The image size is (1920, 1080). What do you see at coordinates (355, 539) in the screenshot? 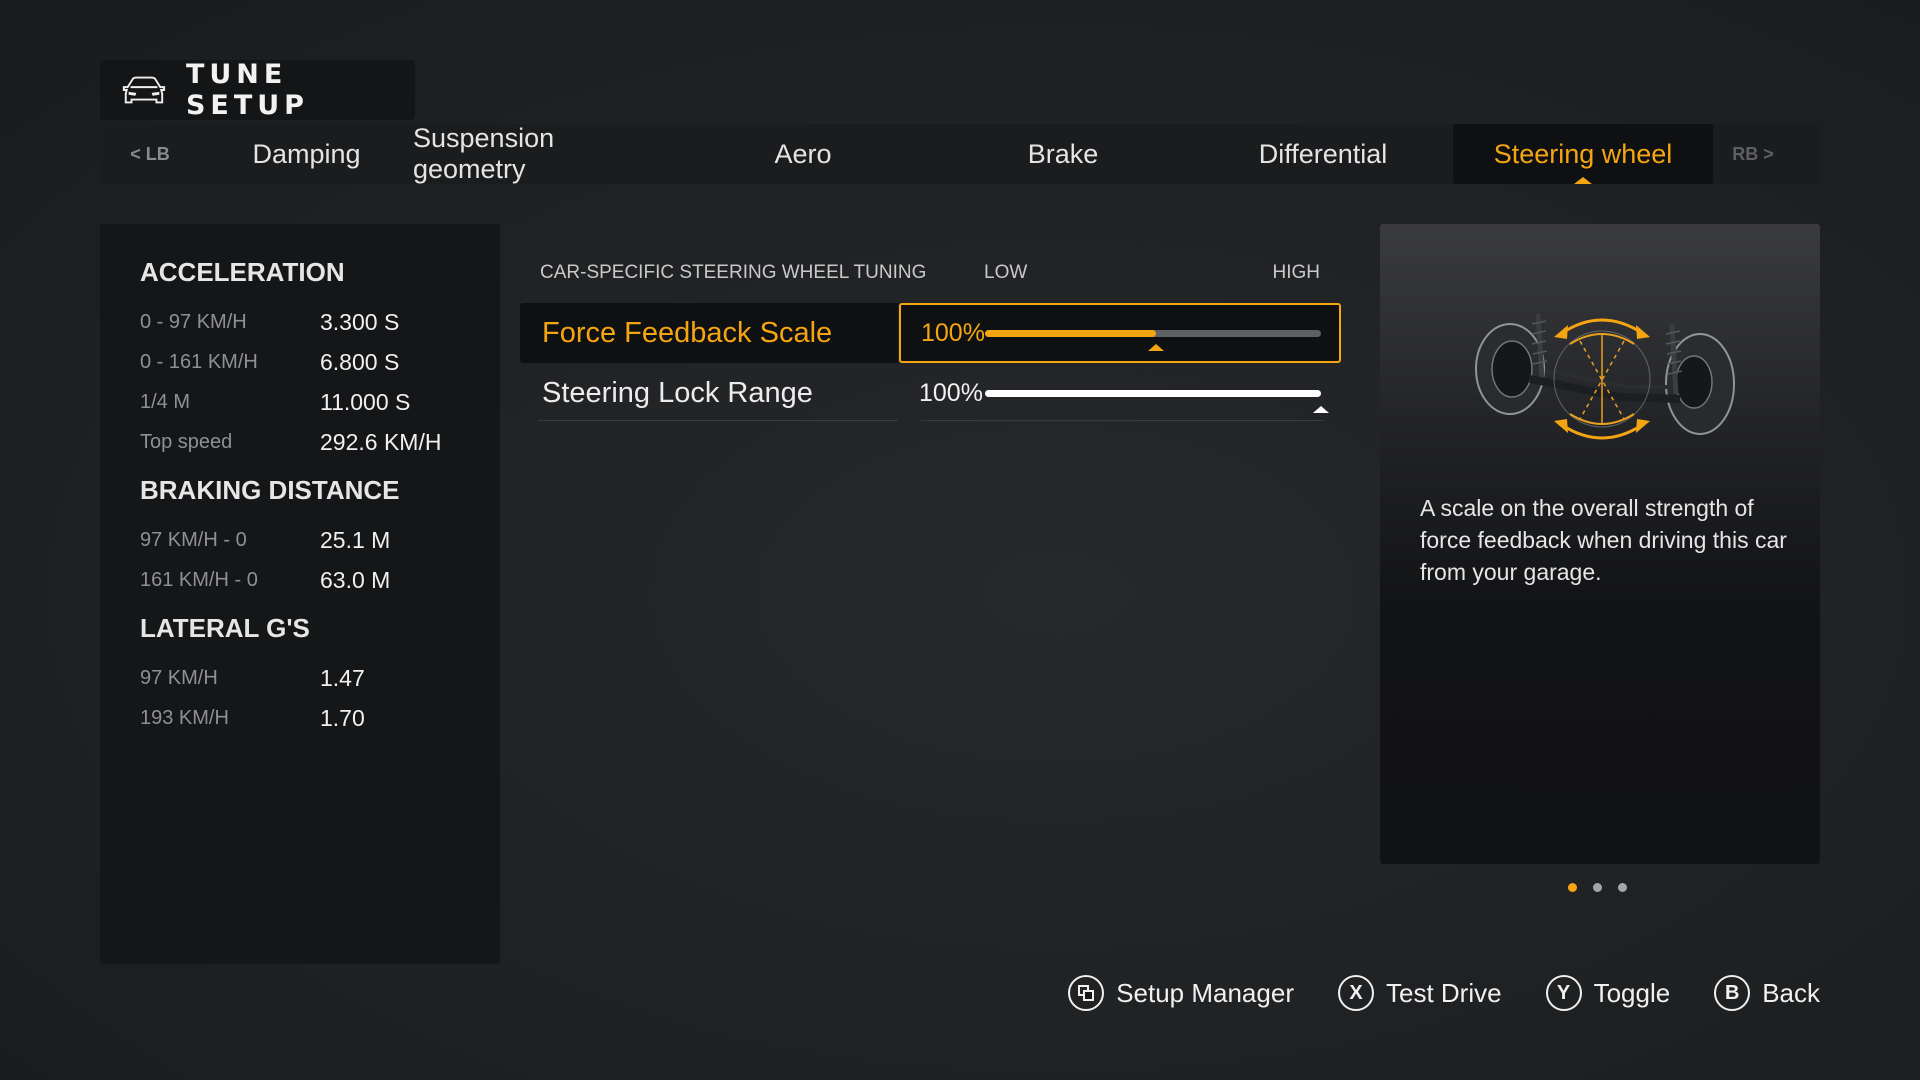
I see `stat-value: 25.1 M` at bounding box center [355, 539].